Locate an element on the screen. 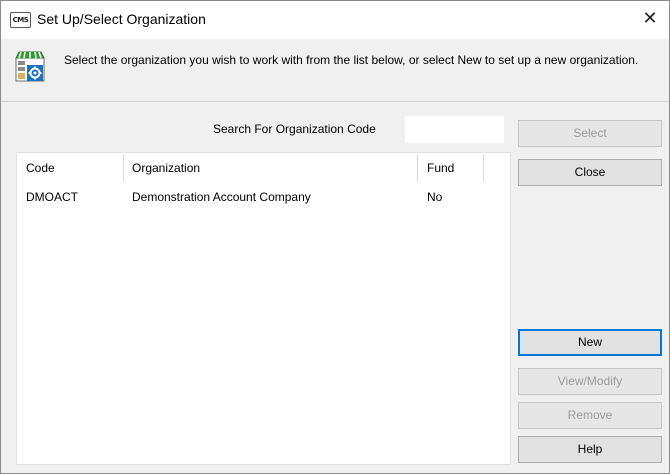  list-row: DMOACT Demonstration Account Company No is located at coordinates (263, 197).